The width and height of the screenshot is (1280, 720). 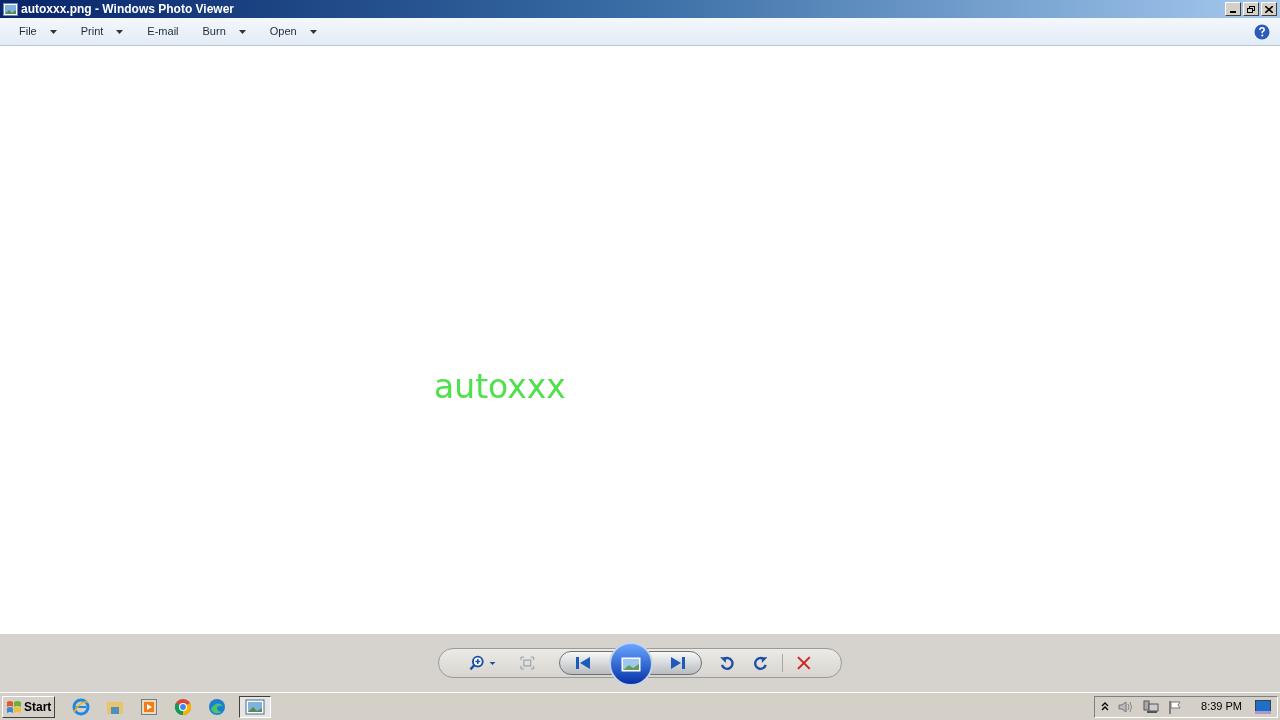 I want to click on show-desktop-icon, so click(x=1263, y=706).